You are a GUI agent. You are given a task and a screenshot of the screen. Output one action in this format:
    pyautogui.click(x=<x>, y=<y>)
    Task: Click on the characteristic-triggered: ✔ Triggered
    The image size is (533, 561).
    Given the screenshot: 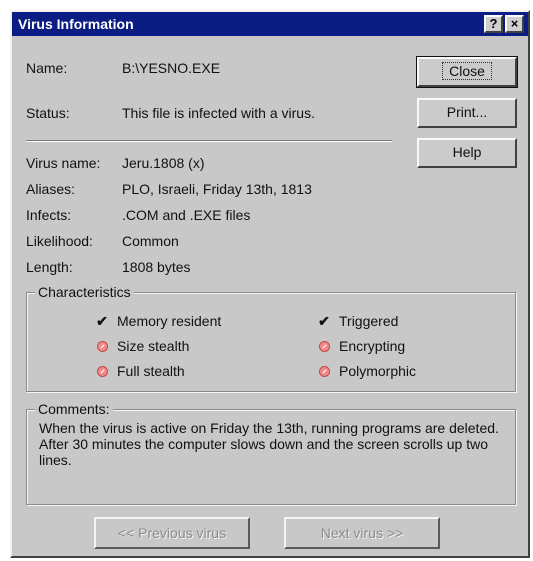 What is the action you would take?
    pyautogui.click(x=356, y=321)
    